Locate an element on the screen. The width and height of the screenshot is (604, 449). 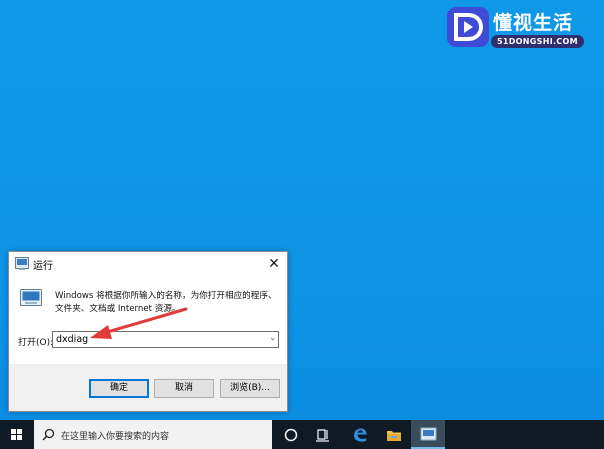
watermark-logo: 懂视生活 51DONGSHI.COM is located at coordinates (515, 27).